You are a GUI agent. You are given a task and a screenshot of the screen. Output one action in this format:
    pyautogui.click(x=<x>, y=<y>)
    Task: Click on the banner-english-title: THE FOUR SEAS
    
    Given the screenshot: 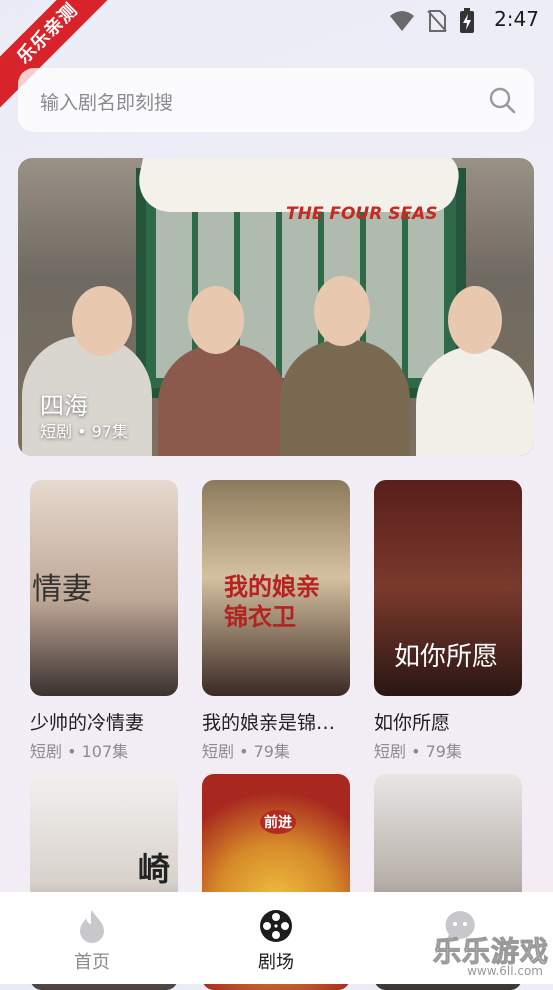 What is the action you would take?
    pyautogui.click(x=362, y=214)
    